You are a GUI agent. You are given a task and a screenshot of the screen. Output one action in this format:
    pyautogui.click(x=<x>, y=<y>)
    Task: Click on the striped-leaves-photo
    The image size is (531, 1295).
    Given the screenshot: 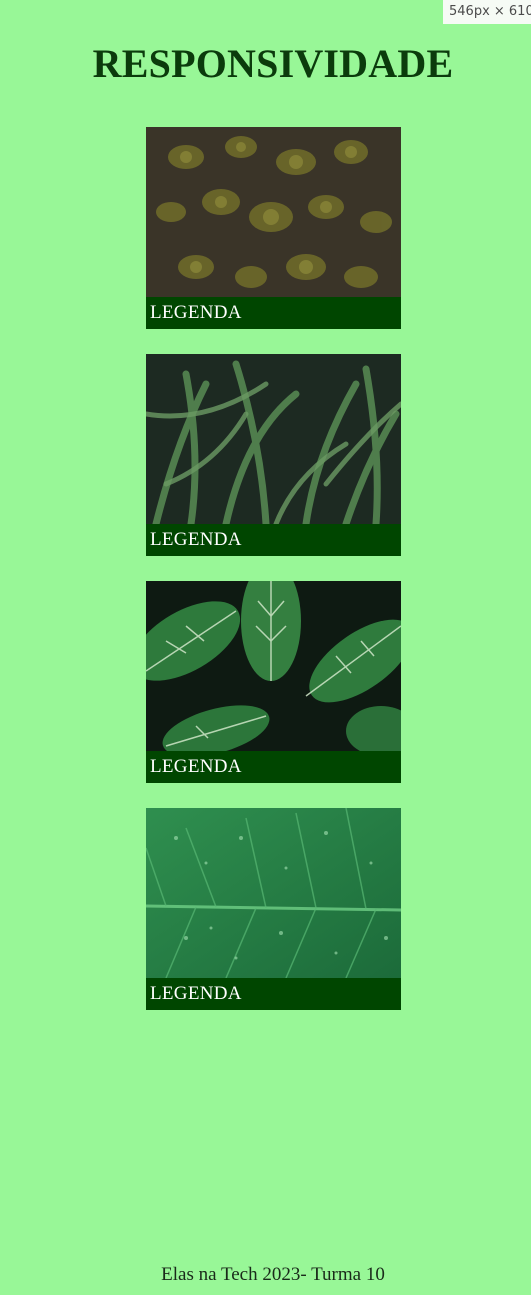 What is the action you would take?
    pyautogui.click(x=273, y=666)
    